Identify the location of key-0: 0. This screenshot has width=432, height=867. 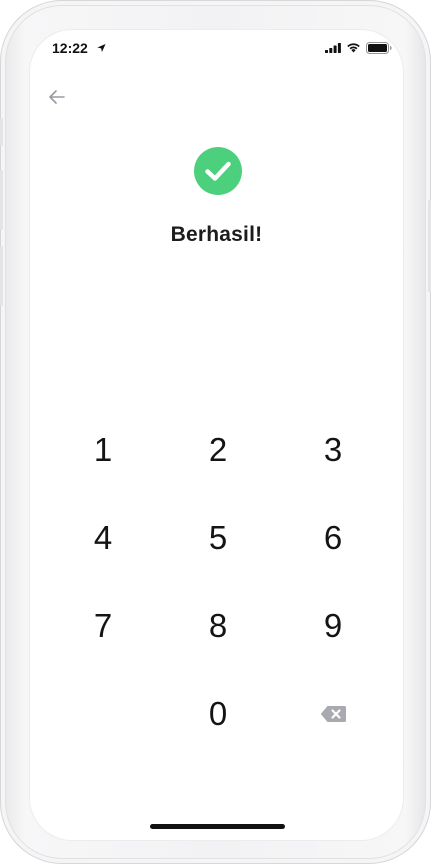
(218, 714).